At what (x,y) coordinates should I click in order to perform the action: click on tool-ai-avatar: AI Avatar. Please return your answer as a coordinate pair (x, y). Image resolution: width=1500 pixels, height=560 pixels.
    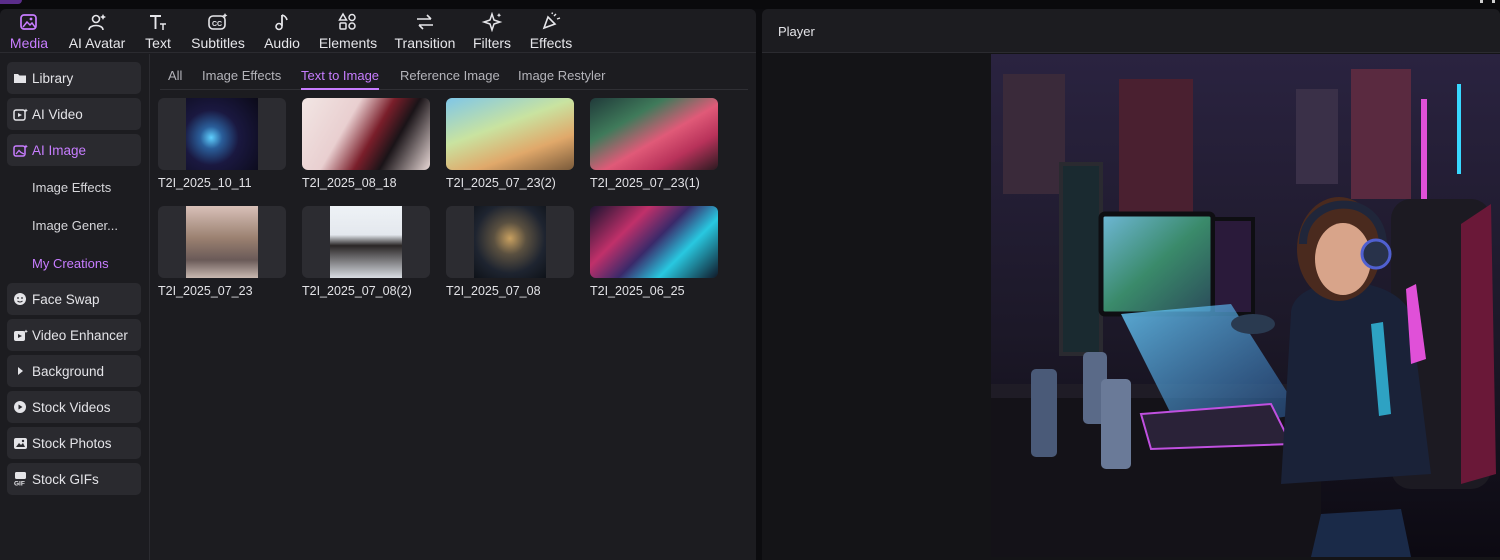
    Looking at the image, I should click on (97, 31).